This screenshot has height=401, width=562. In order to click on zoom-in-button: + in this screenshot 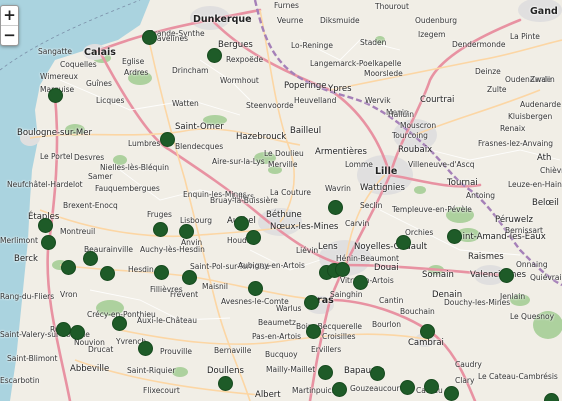, I will do `click(9, 15)`.